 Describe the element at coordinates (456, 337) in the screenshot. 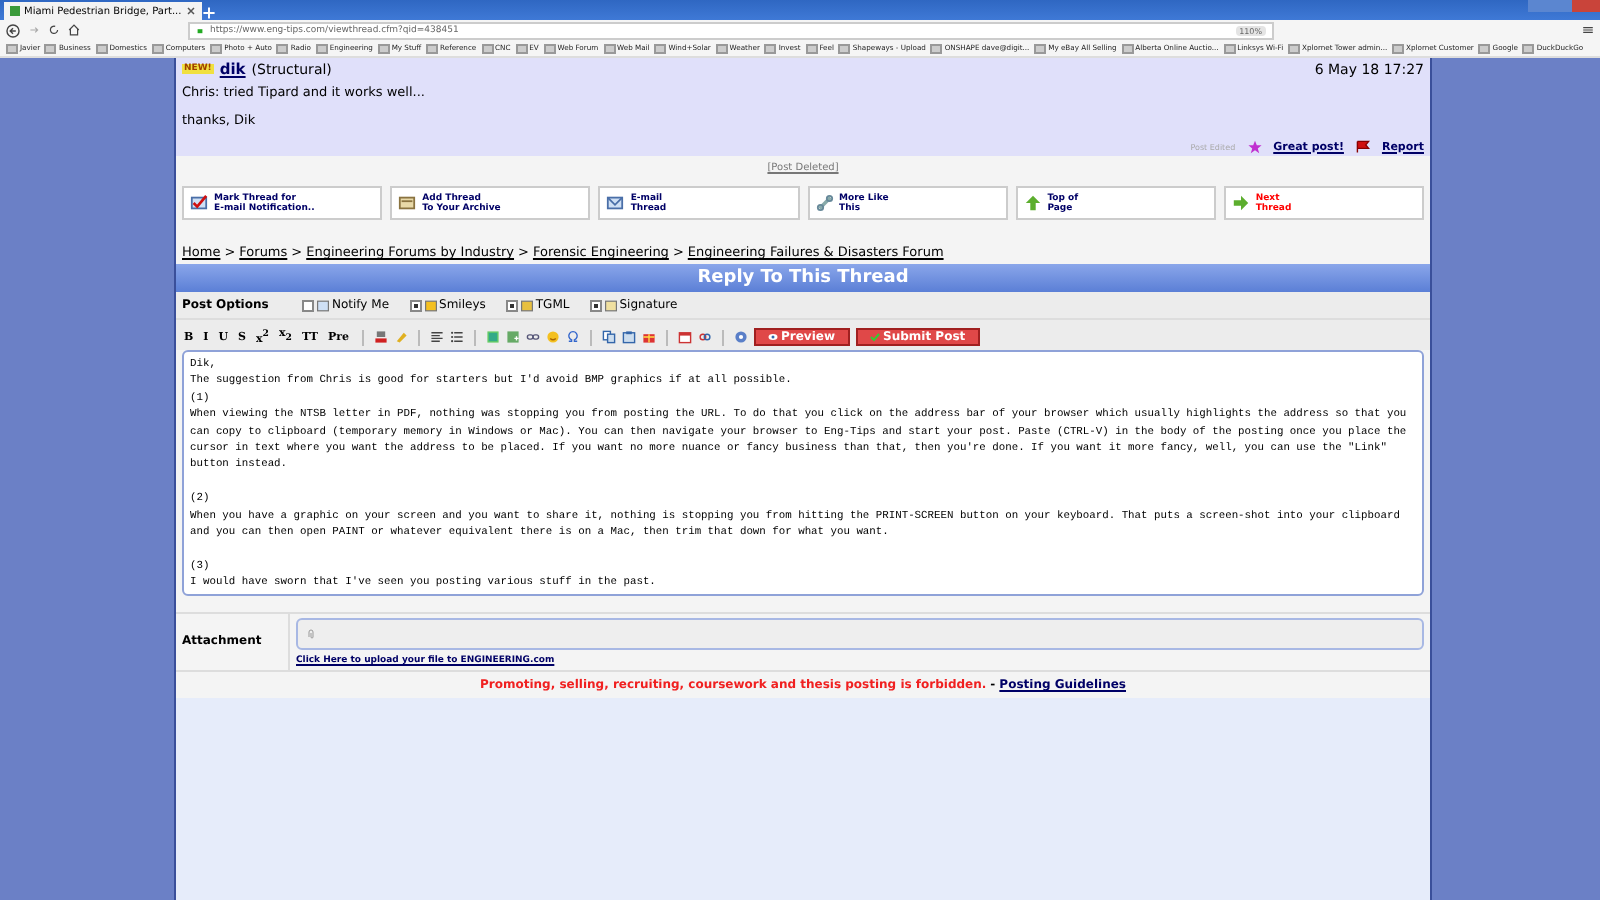

I see `list-icon` at that location.